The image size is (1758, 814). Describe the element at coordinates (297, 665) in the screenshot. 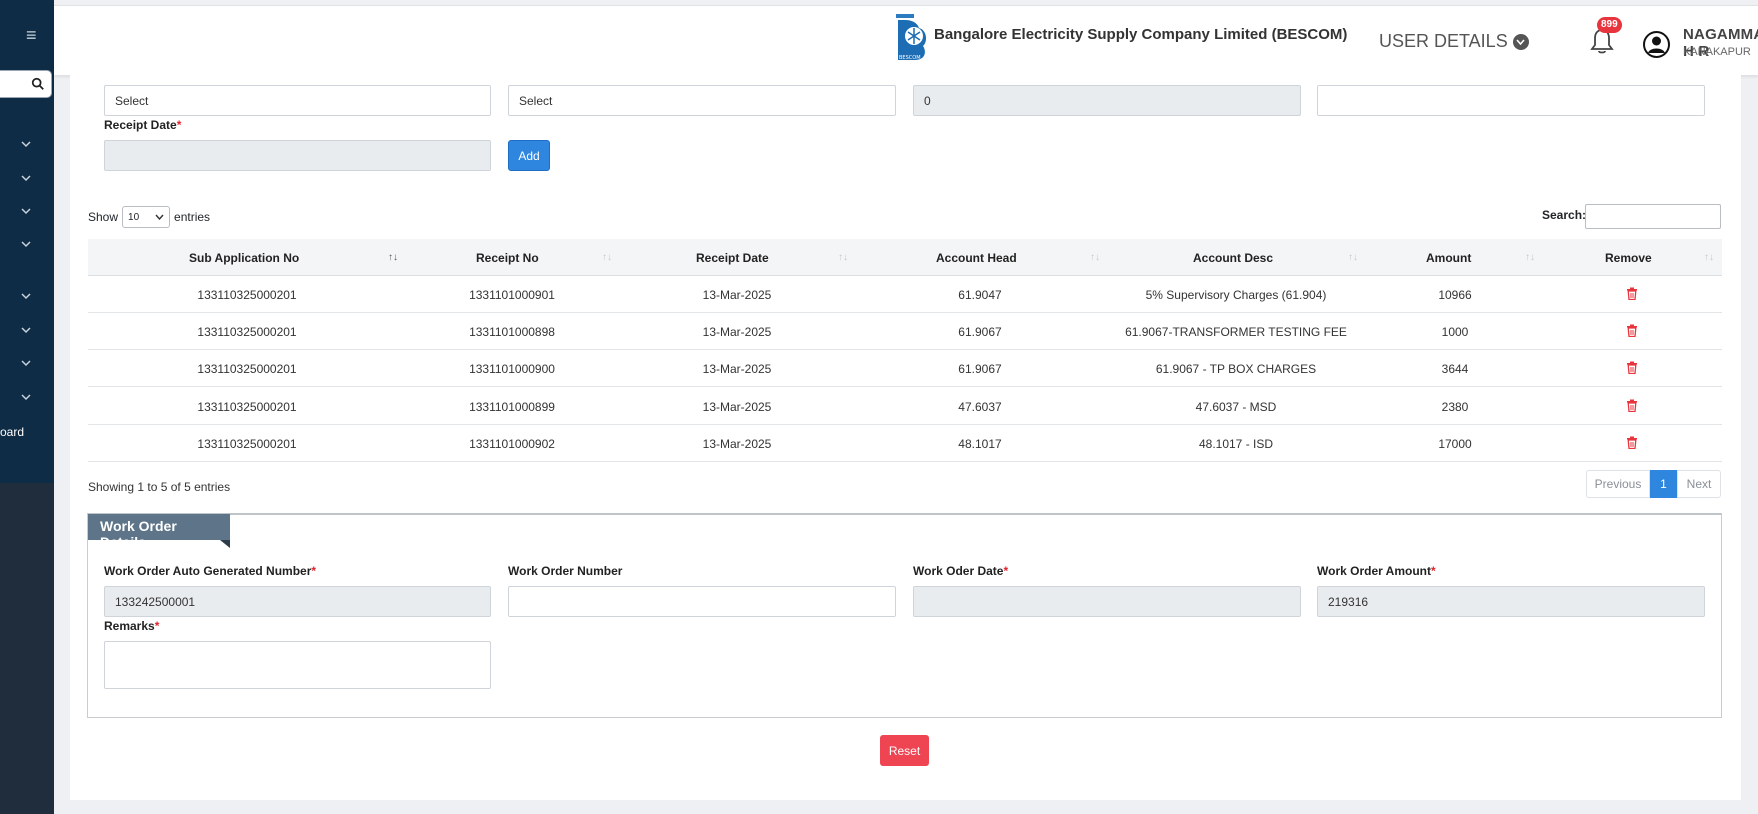

I see `remarks-textarea` at that location.